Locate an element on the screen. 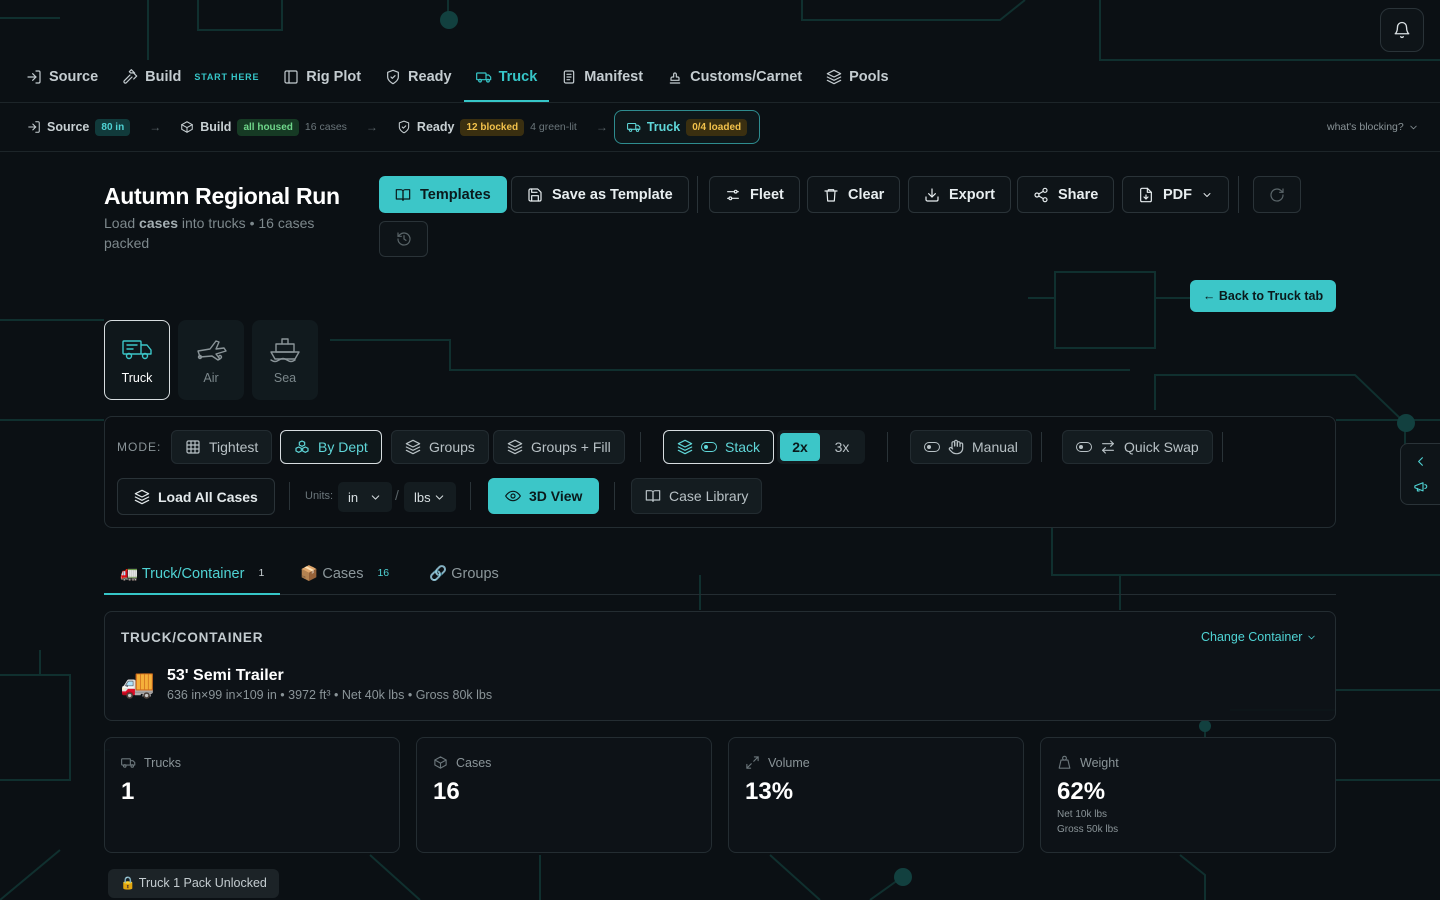  transport-sea: Sea is located at coordinates (285, 360).